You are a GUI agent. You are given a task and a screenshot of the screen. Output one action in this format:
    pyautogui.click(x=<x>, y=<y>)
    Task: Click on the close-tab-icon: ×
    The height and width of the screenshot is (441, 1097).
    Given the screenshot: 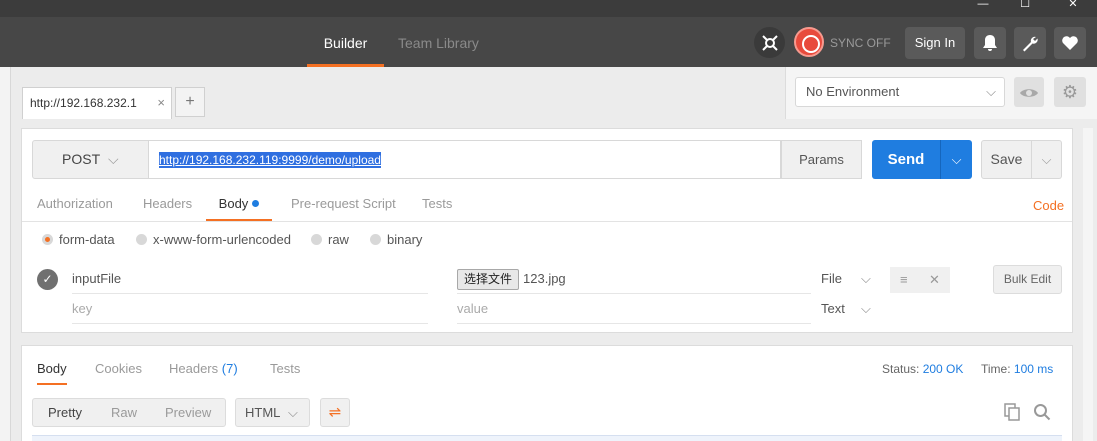 What is the action you would take?
    pyautogui.click(x=161, y=103)
    